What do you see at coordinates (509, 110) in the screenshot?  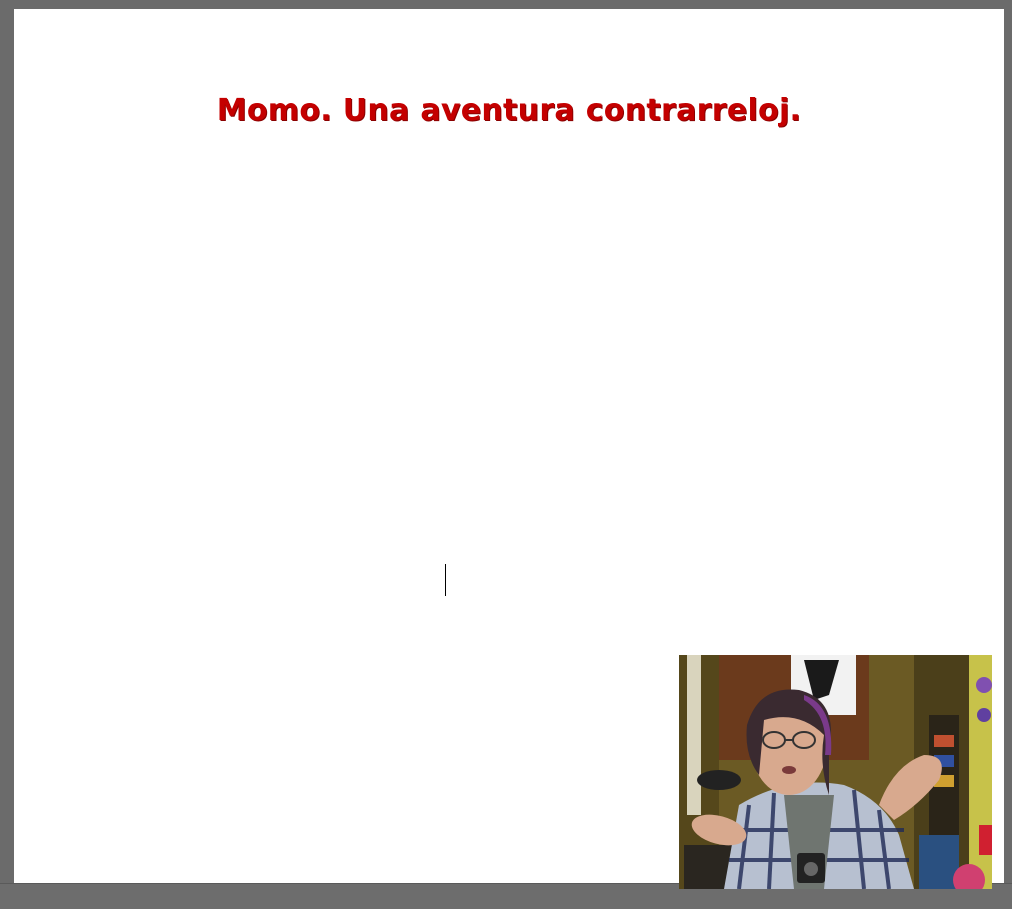 I see `document-title: Momo. Una aventura contrarreloj.` at bounding box center [509, 110].